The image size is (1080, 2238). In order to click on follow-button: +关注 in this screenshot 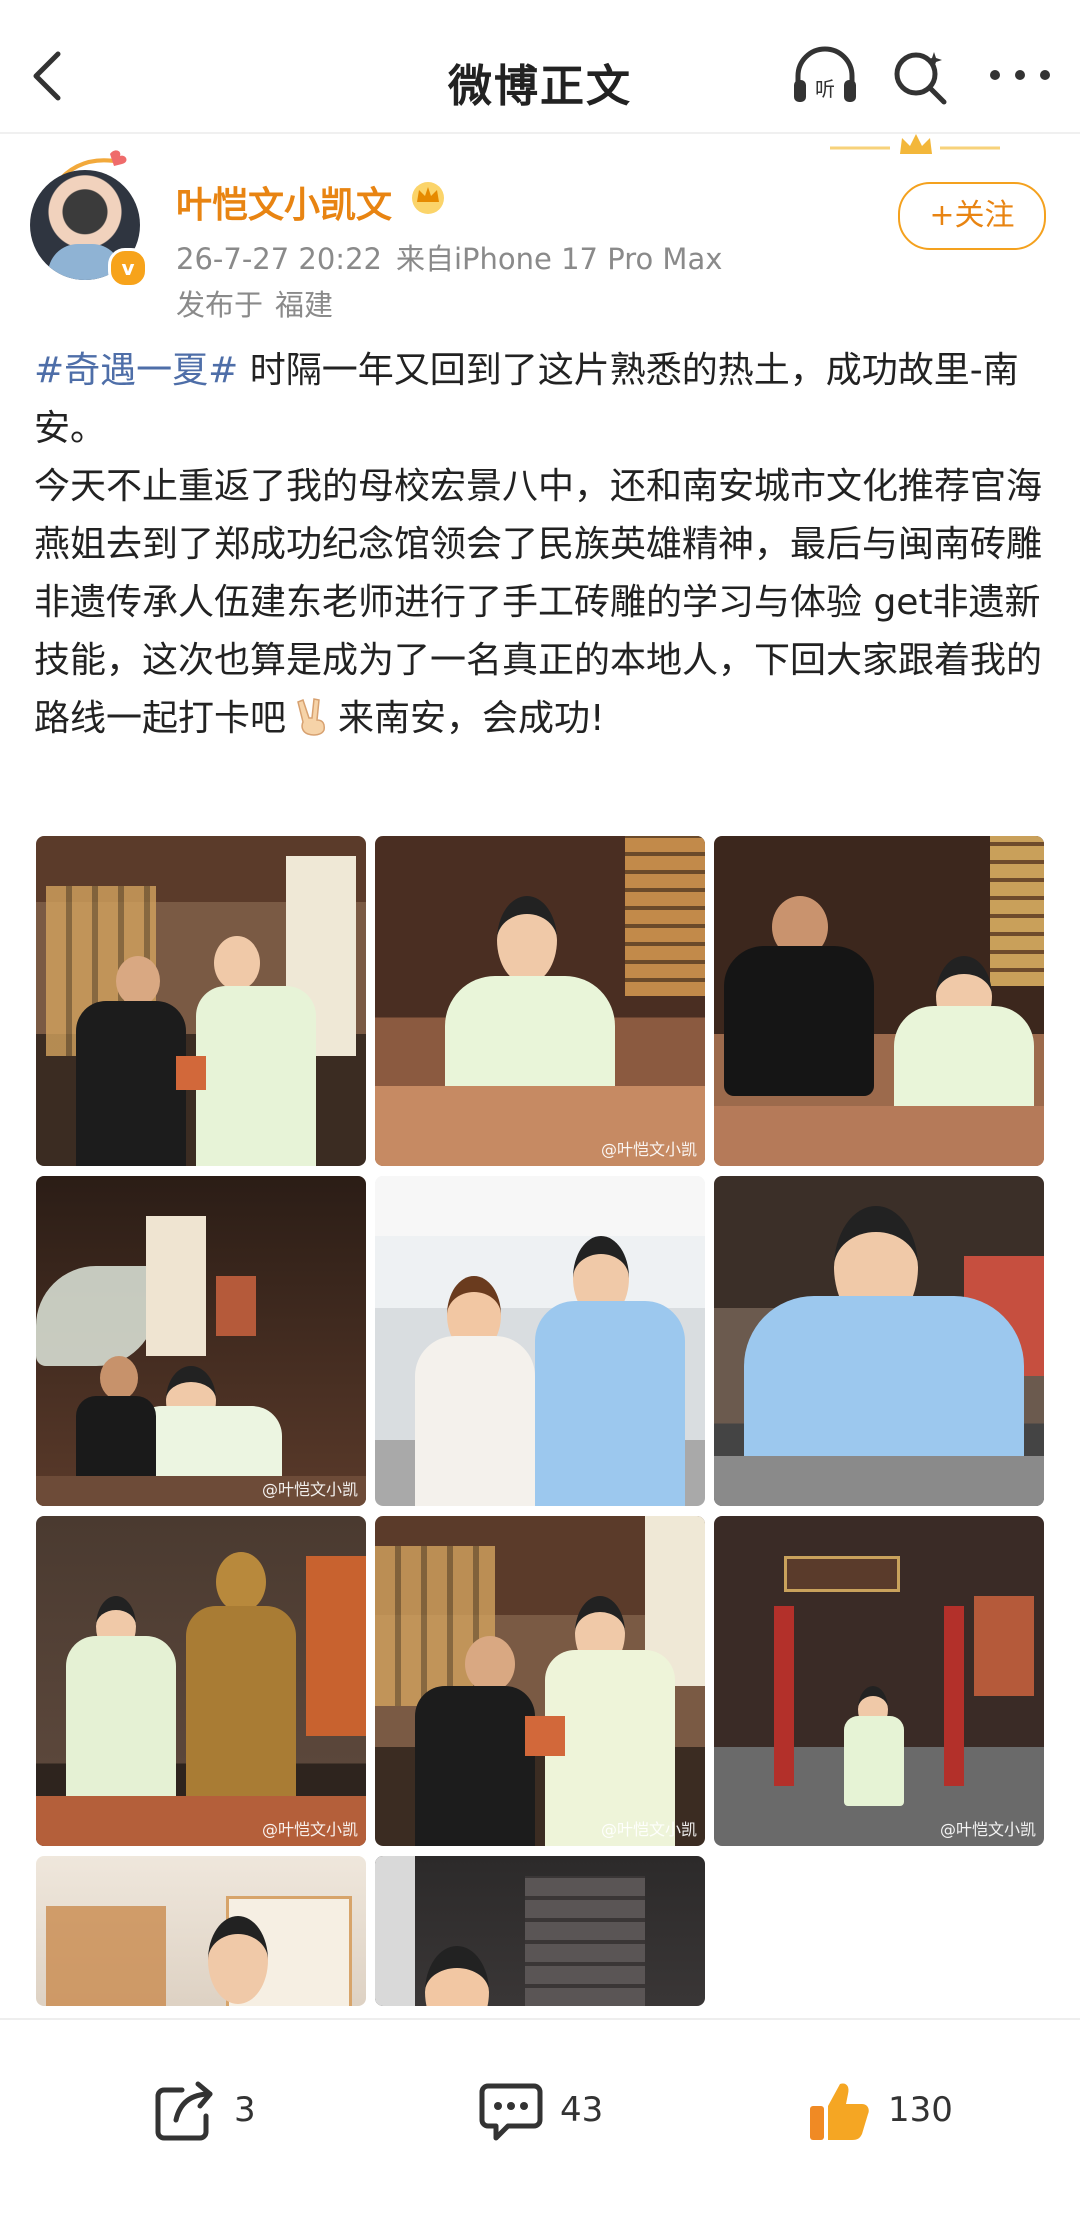, I will do `click(972, 216)`.